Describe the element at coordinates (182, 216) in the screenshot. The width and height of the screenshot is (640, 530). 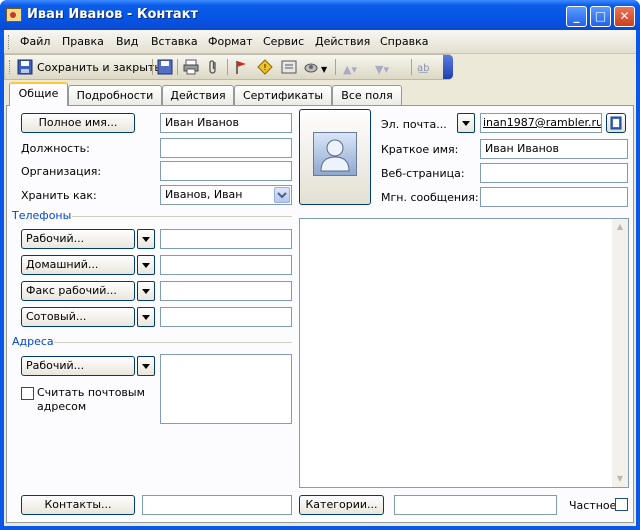
I see `phones-section-divider` at that location.